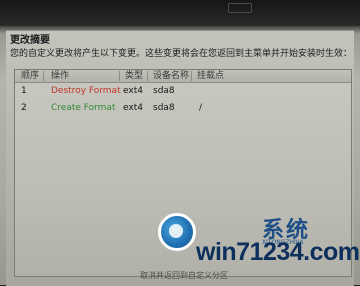  Describe the element at coordinates (30, 76) in the screenshot. I see `header-order: 顺序` at that location.